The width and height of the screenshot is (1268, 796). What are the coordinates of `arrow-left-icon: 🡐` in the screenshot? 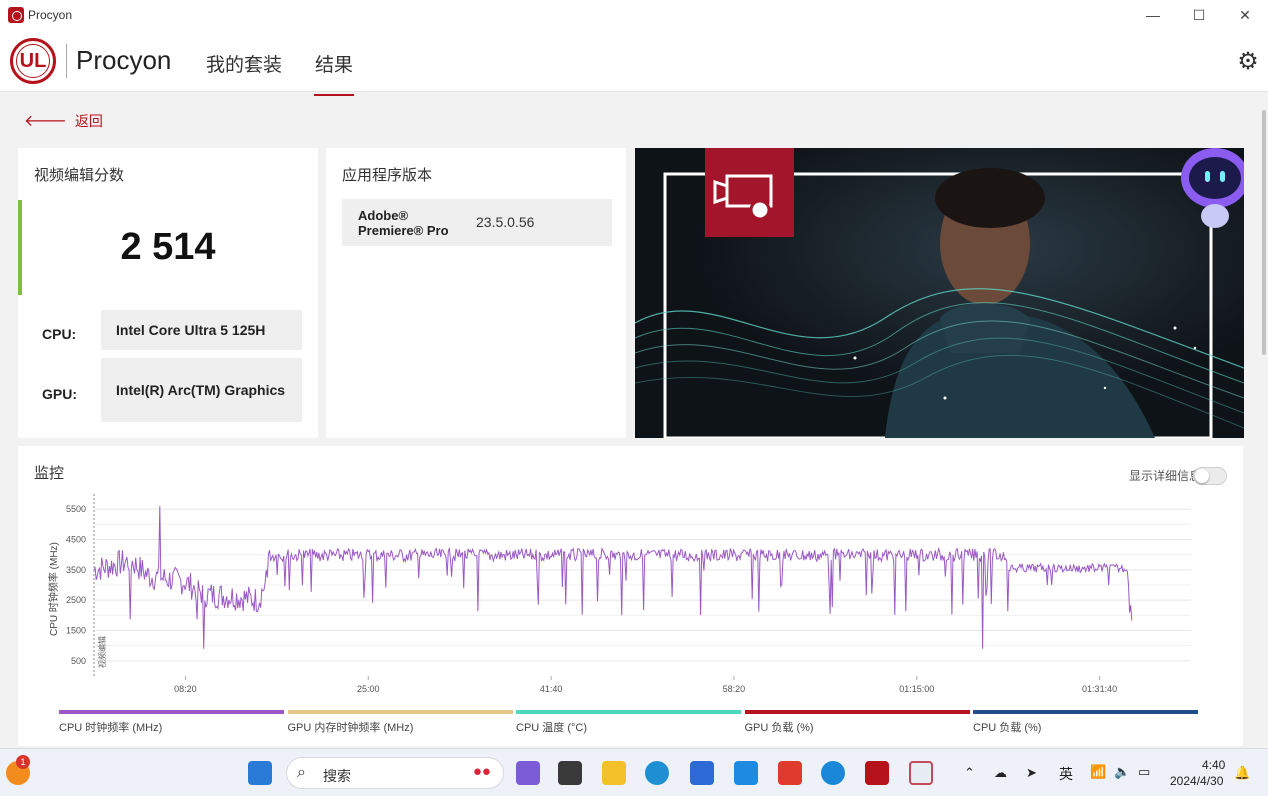 It's located at (45, 121).